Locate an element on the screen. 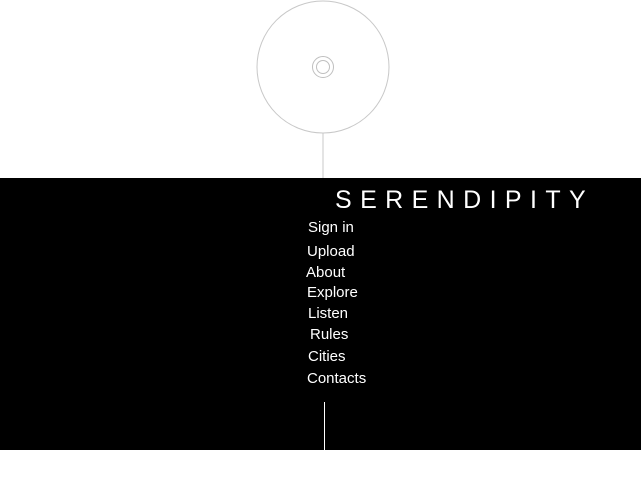  nav-item-rules: Rules is located at coordinates (329, 335).